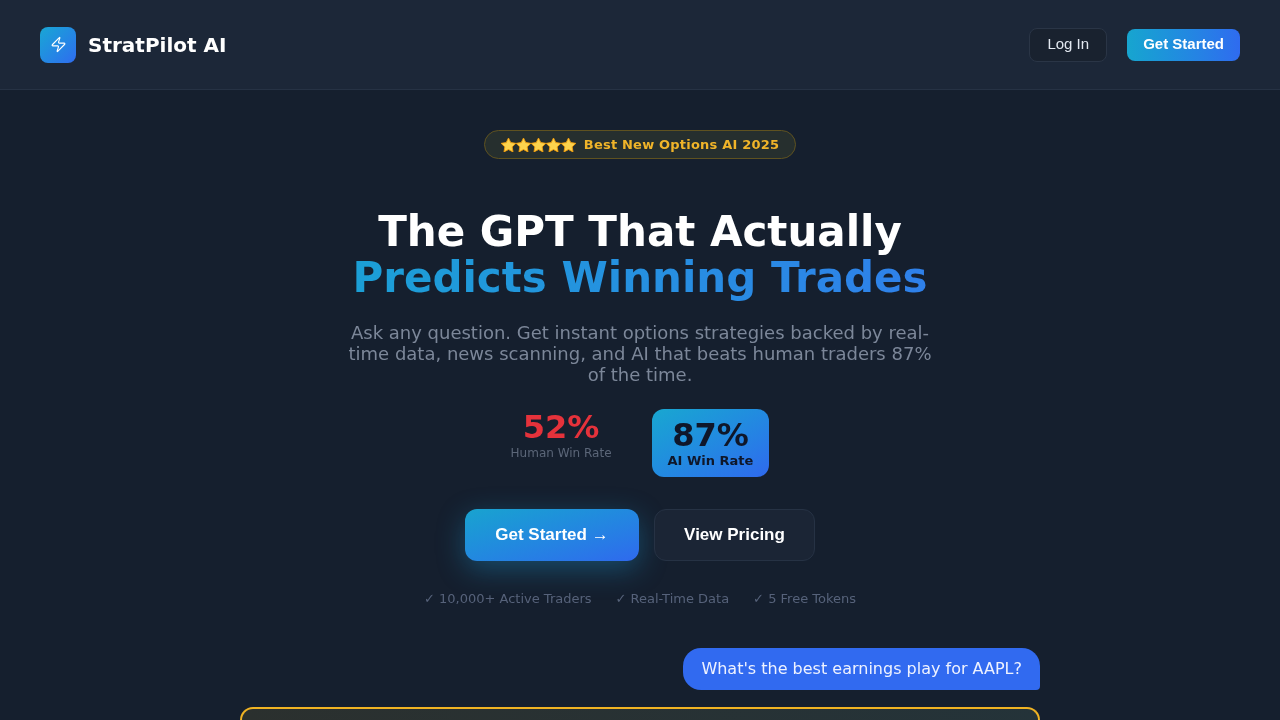 The height and width of the screenshot is (720, 1280). What do you see at coordinates (640, 232) in the screenshot?
I see `headline: The GPT That Actually` at bounding box center [640, 232].